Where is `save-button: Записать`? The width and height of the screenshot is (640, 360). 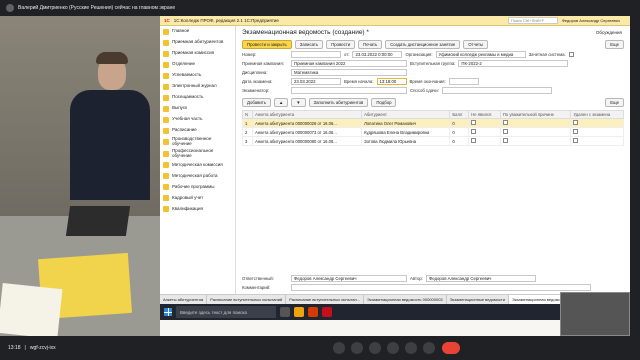
save-button: Записать is located at coordinates (309, 44).